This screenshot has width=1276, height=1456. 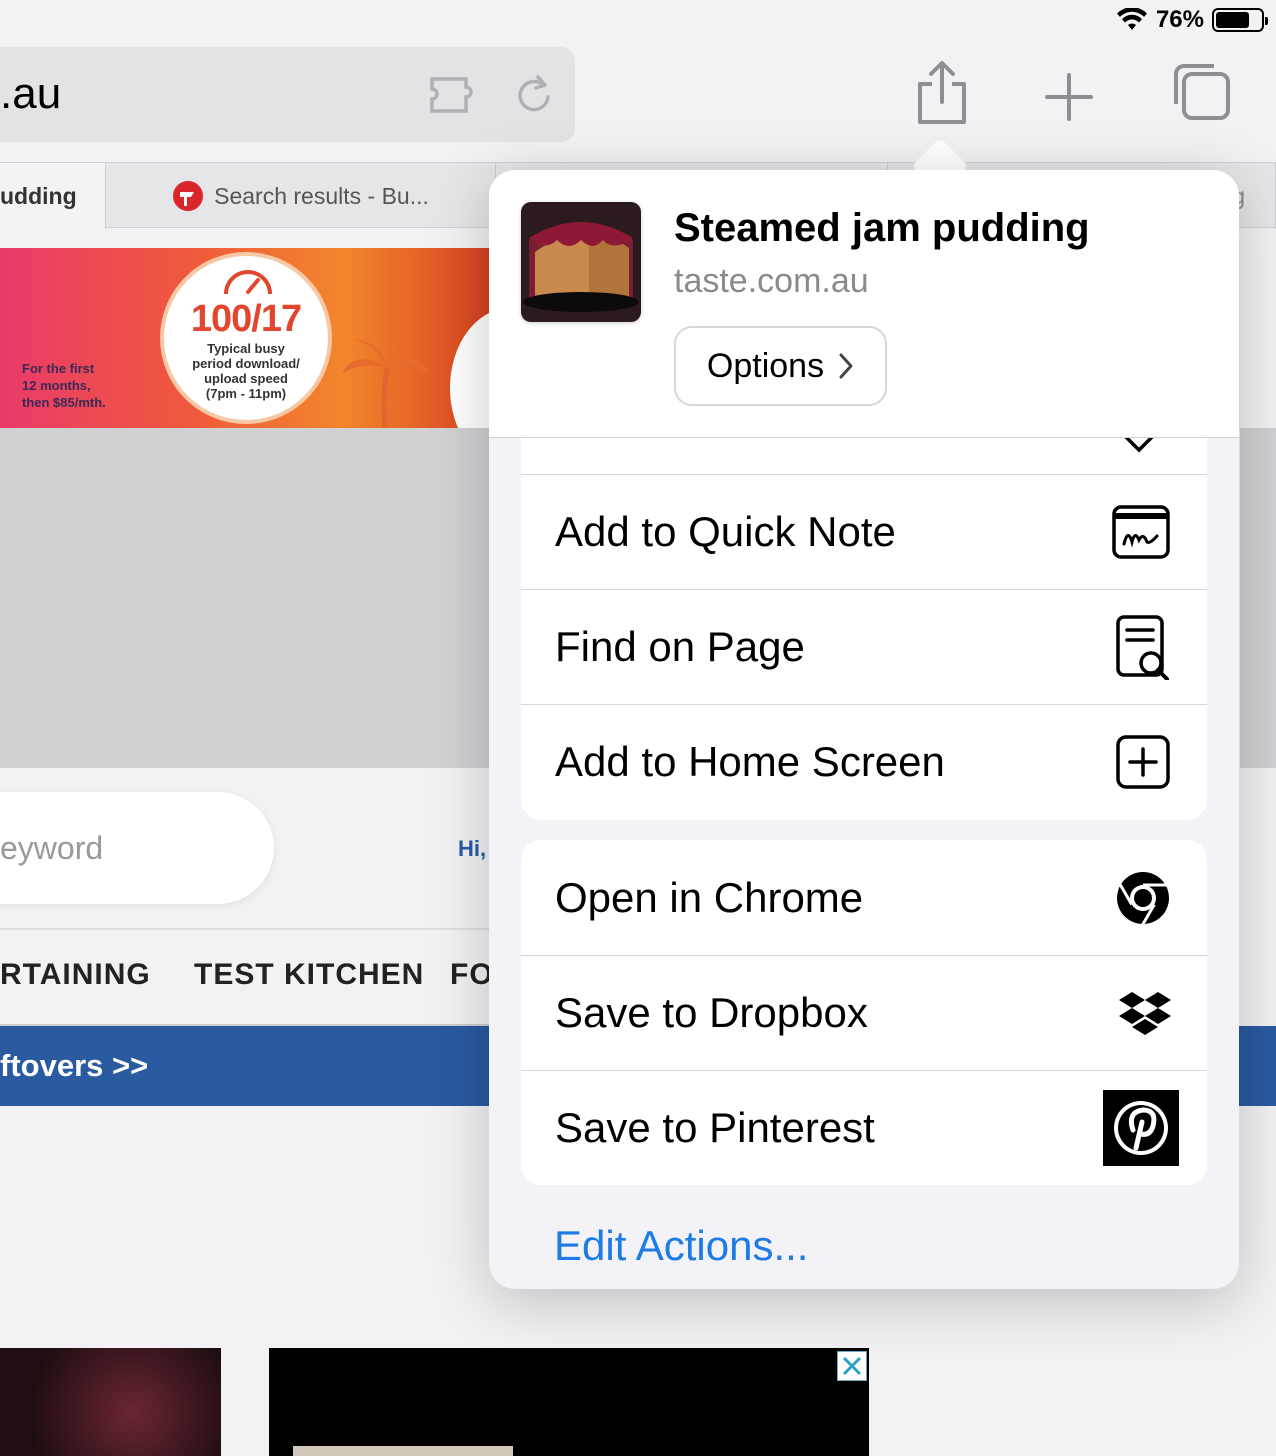 I want to click on action-save-to-pinterest: Save to Pinterest, so click(x=864, y=1127).